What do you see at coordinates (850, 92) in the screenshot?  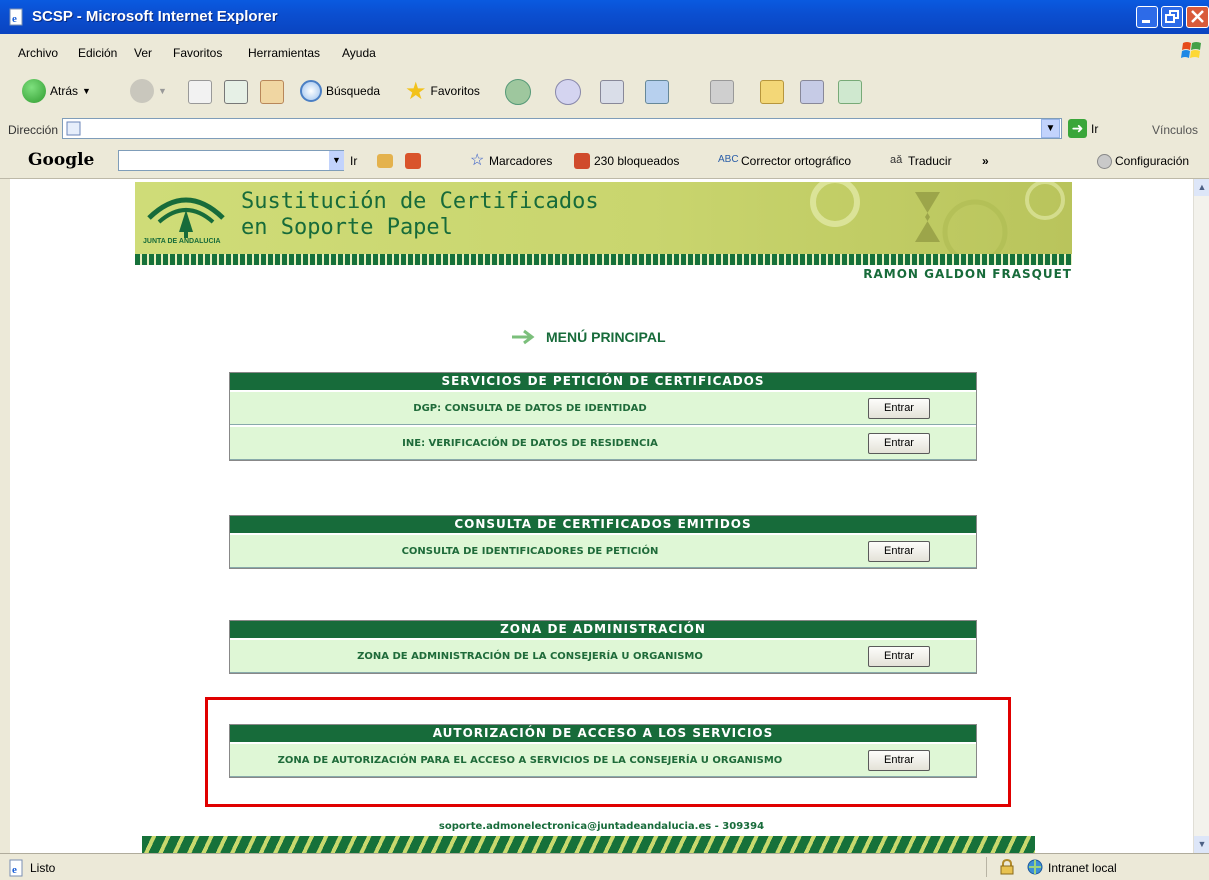 I see `messenger-icon` at bounding box center [850, 92].